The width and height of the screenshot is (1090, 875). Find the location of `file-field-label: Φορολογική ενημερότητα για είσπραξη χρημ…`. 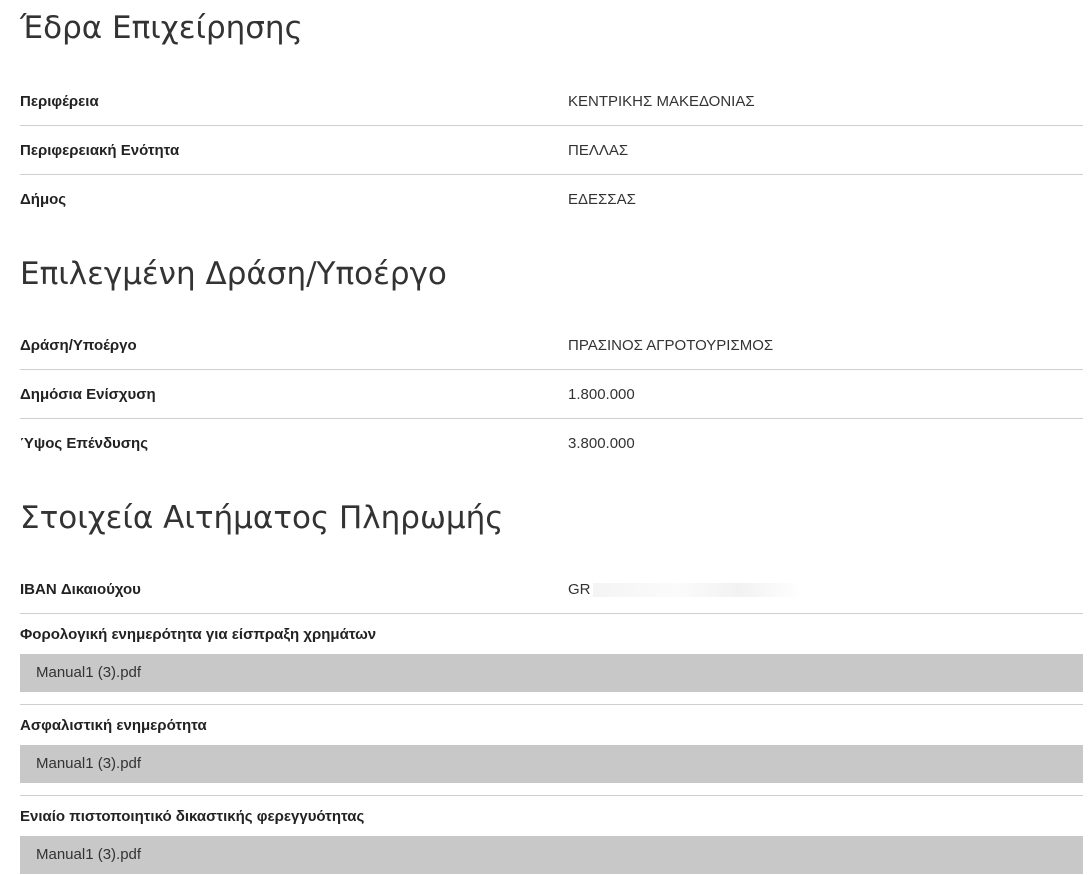

file-field-label: Φορολογική ενημερότητα για είσπραξη χρημ… is located at coordinates (198, 634).